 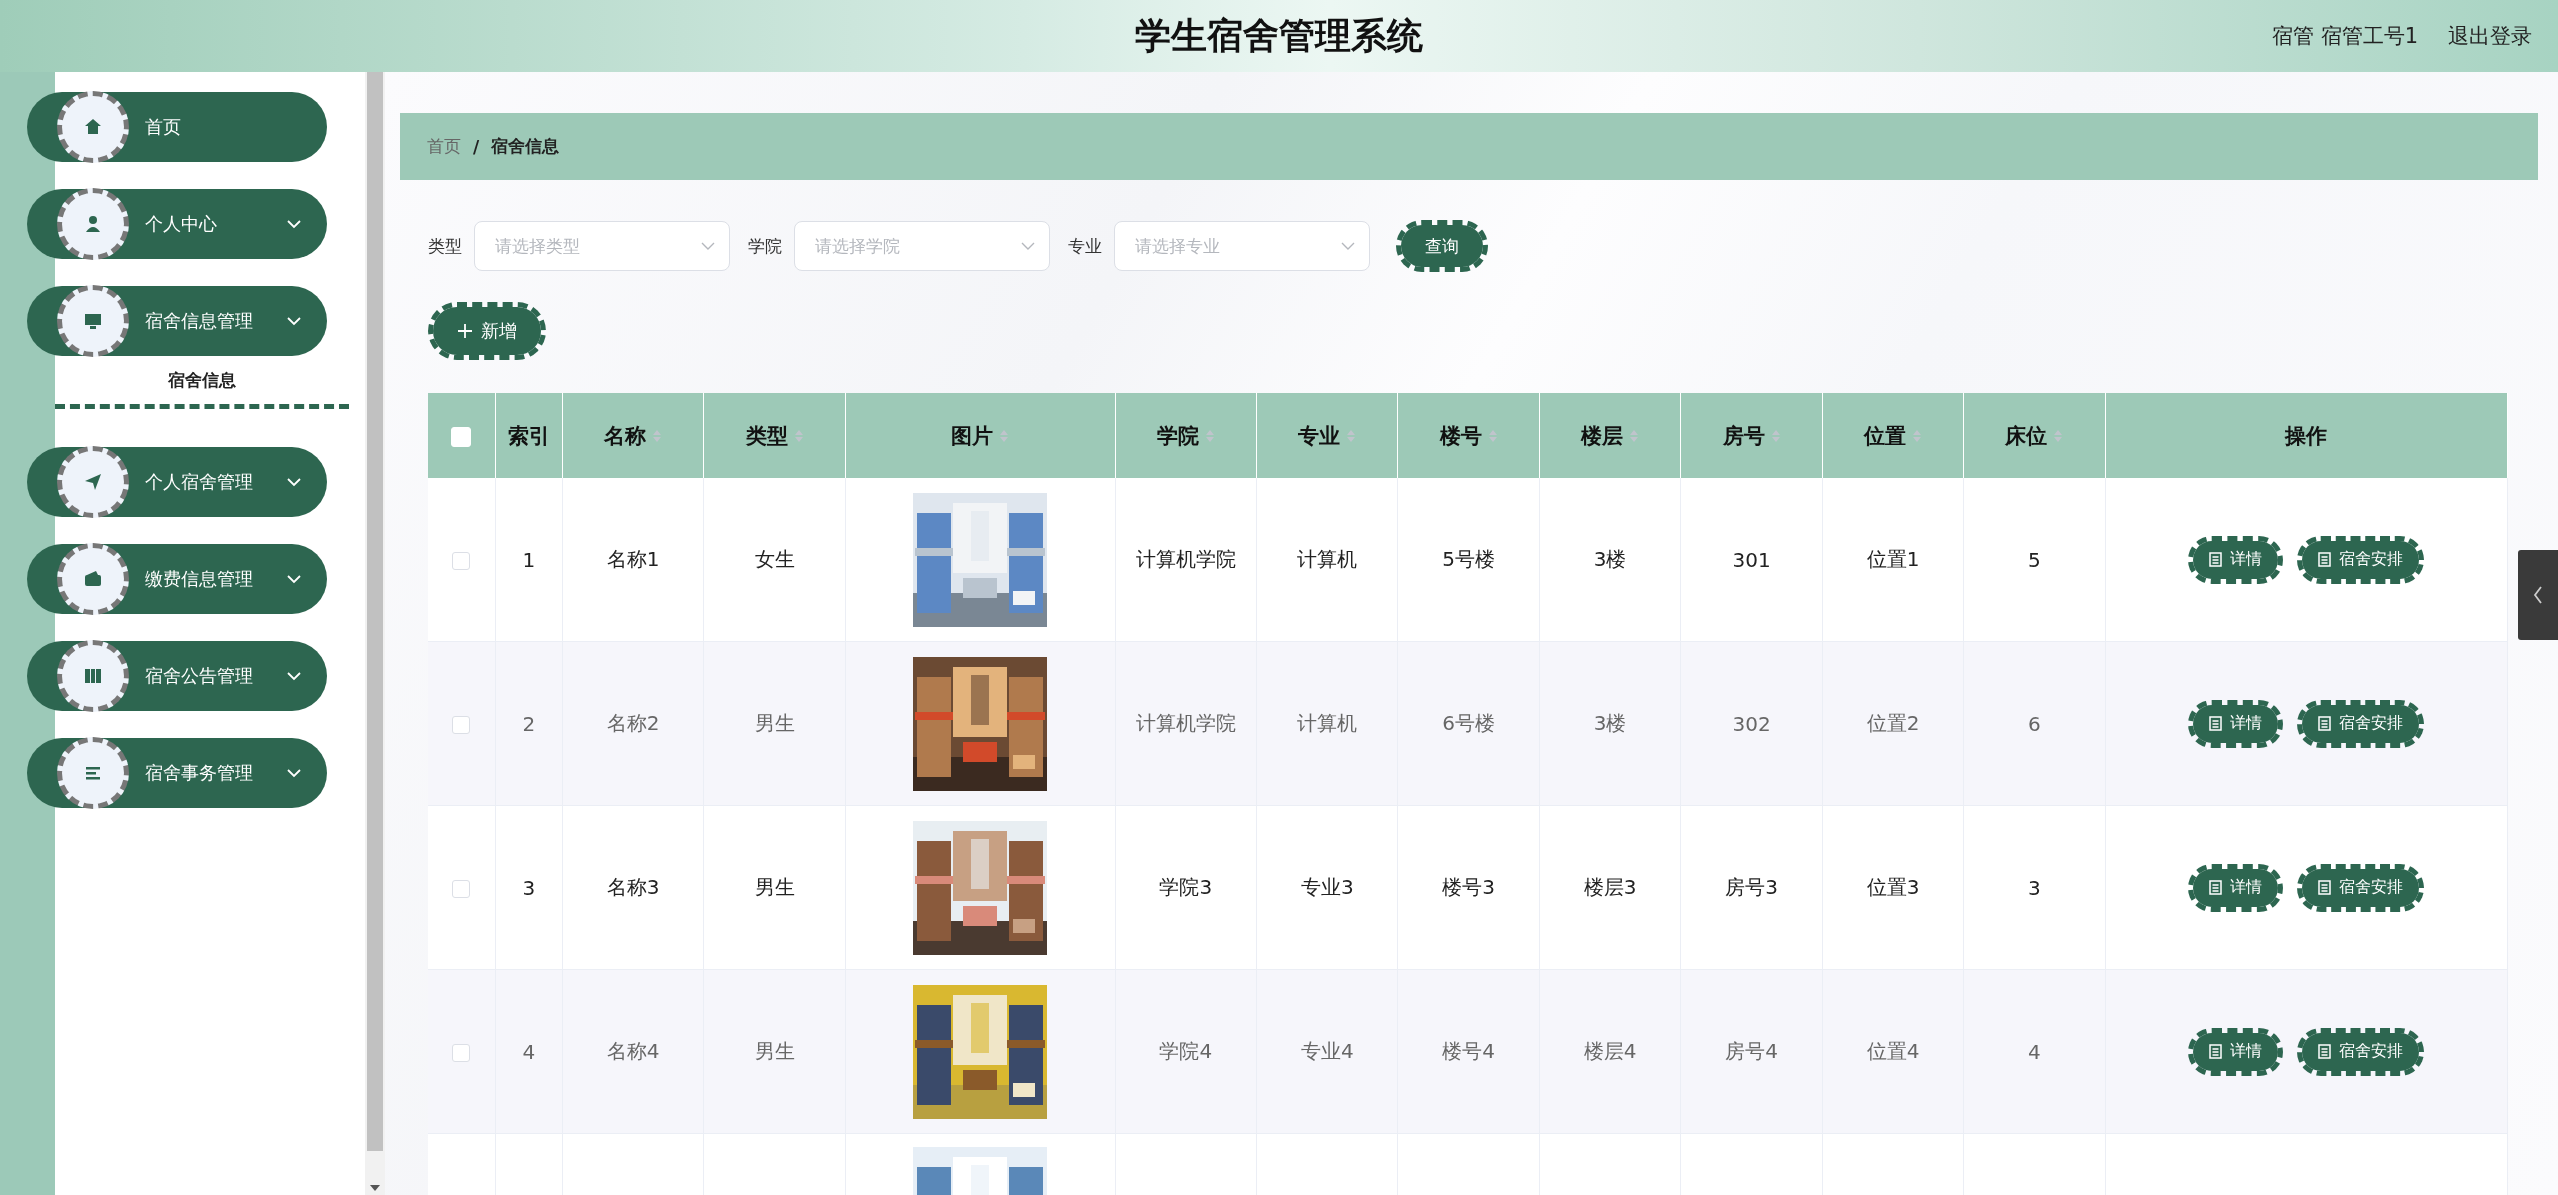 I want to click on table-cell: 学院4, so click(x=1186, y=1051).